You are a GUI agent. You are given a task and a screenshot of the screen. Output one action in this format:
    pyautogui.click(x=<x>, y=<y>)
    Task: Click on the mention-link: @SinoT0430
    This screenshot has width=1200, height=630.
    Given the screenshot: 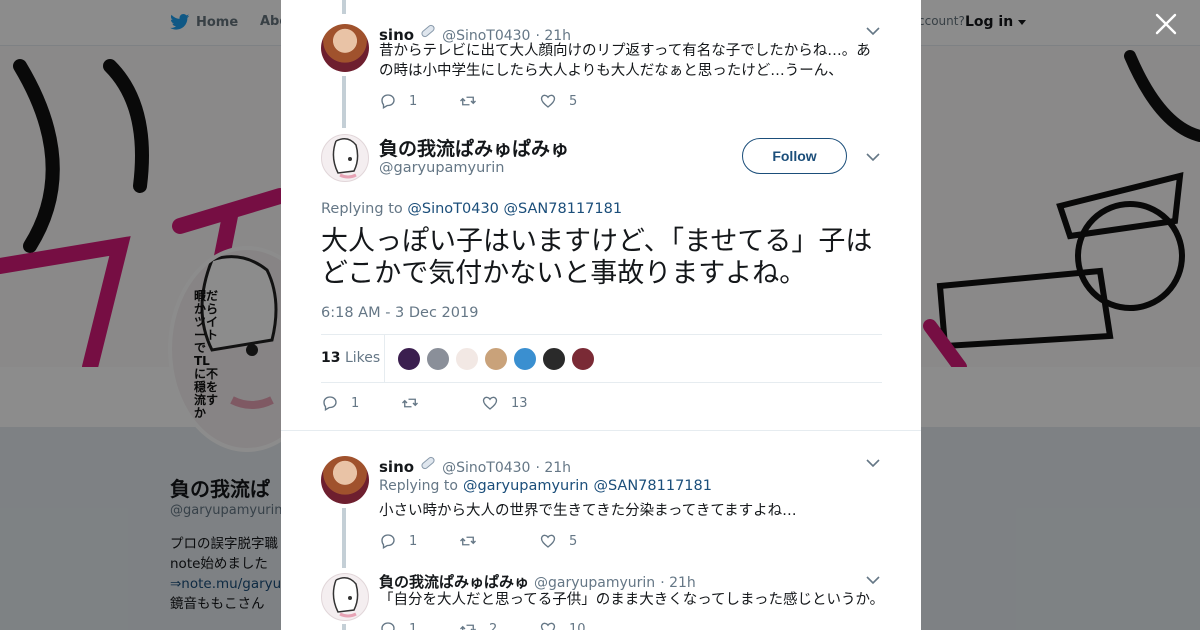 What is the action you would take?
    pyautogui.click(x=453, y=209)
    